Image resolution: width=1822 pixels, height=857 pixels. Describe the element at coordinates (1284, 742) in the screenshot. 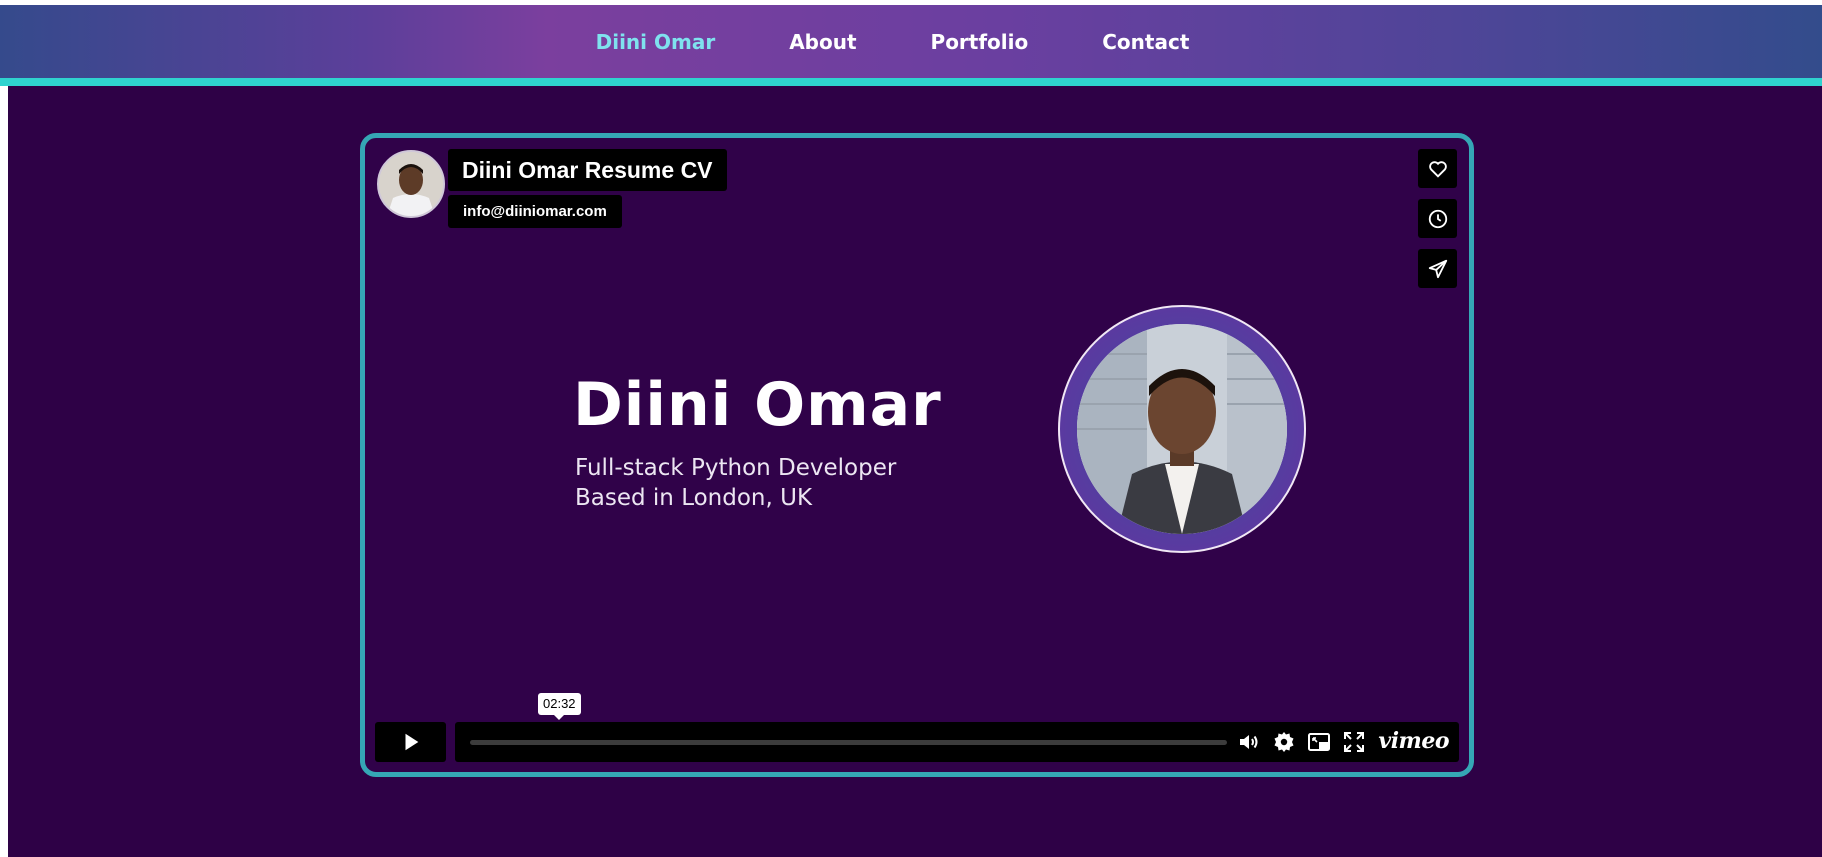

I see `settings-icon` at that location.